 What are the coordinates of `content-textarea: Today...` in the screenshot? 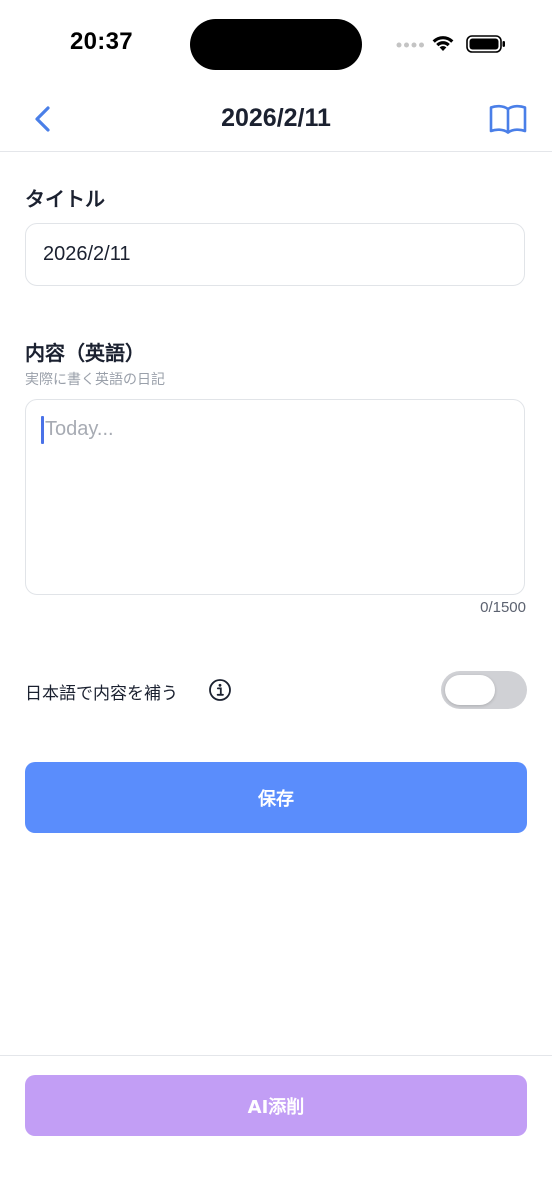 It's located at (275, 497).